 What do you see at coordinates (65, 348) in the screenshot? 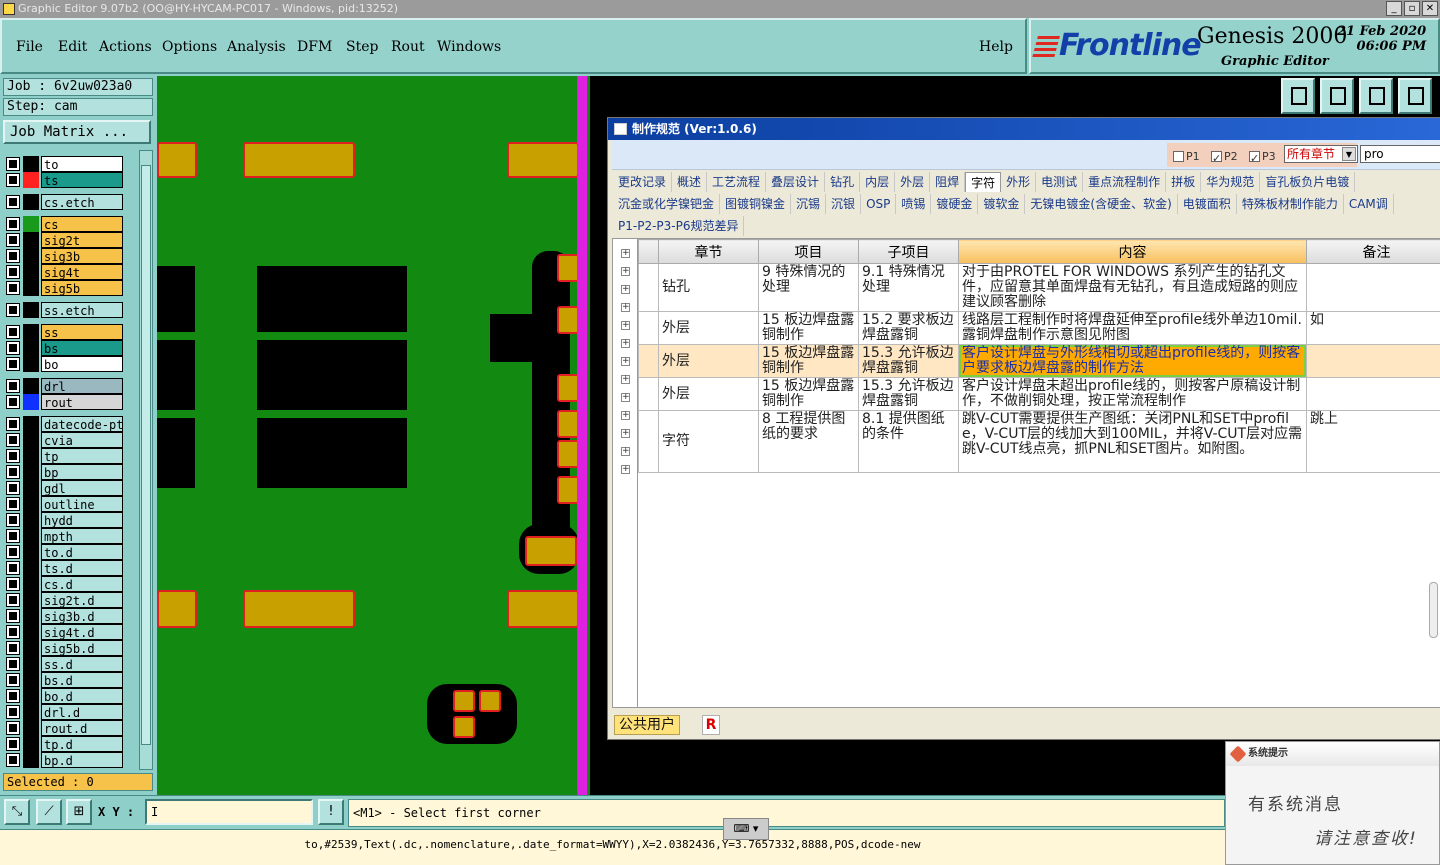
I see `layer-row: bs` at bounding box center [65, 348].